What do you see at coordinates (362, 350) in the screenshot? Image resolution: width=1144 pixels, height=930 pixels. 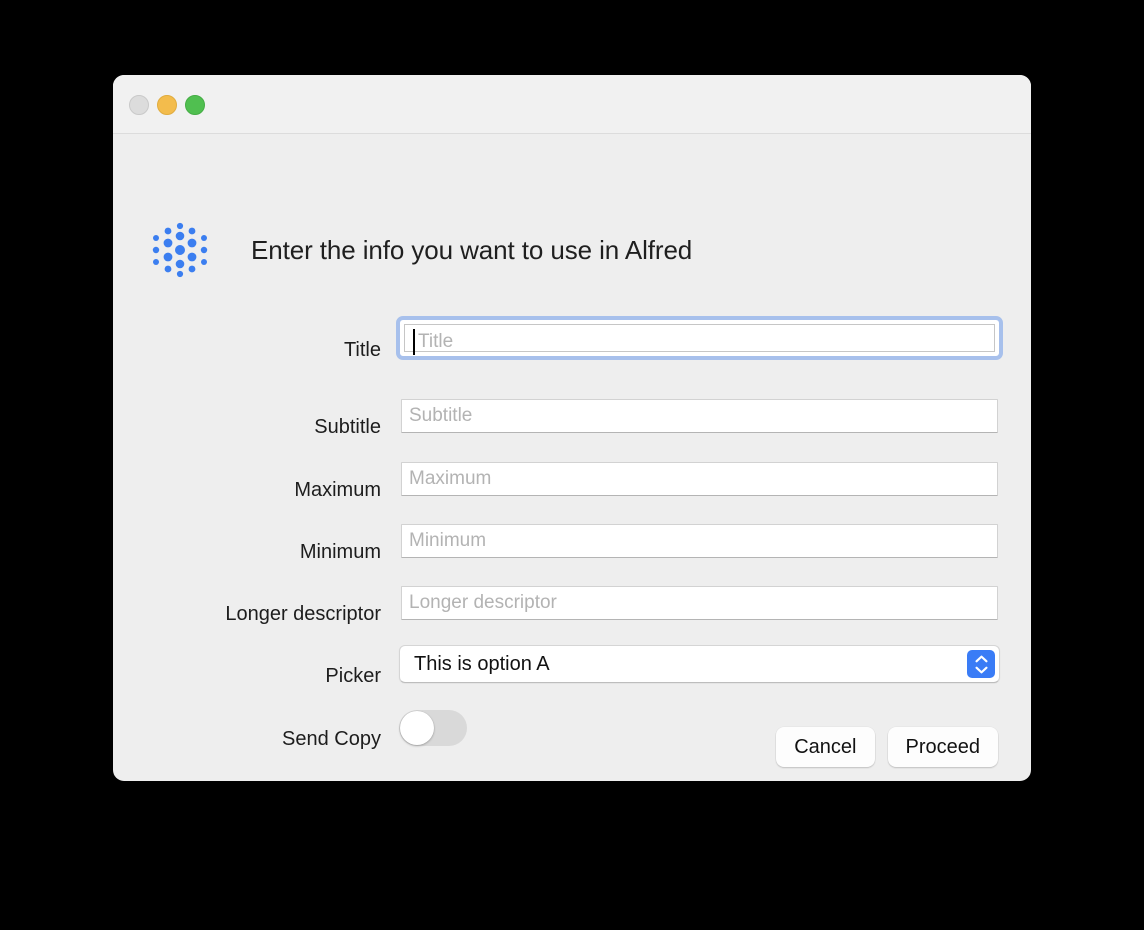 I see `label-title: Title` at bounding box center [362, 350].